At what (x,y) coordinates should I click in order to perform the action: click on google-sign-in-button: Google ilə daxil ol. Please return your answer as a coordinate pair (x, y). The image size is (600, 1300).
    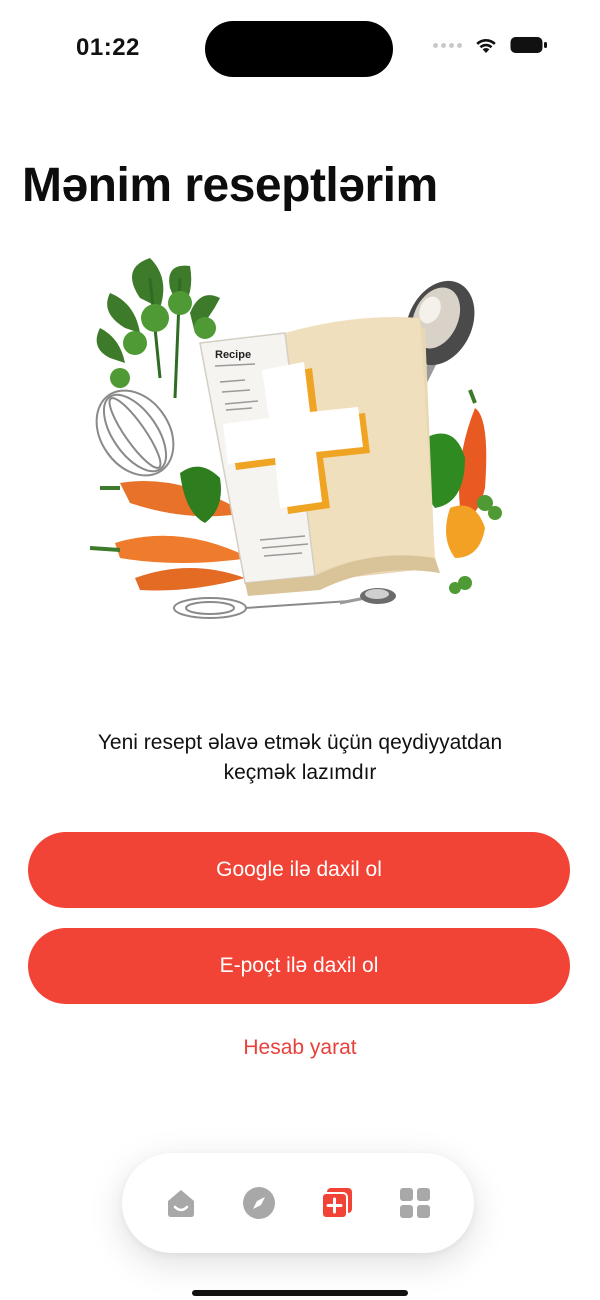
    Looking at the image, I should click on (299, 870).